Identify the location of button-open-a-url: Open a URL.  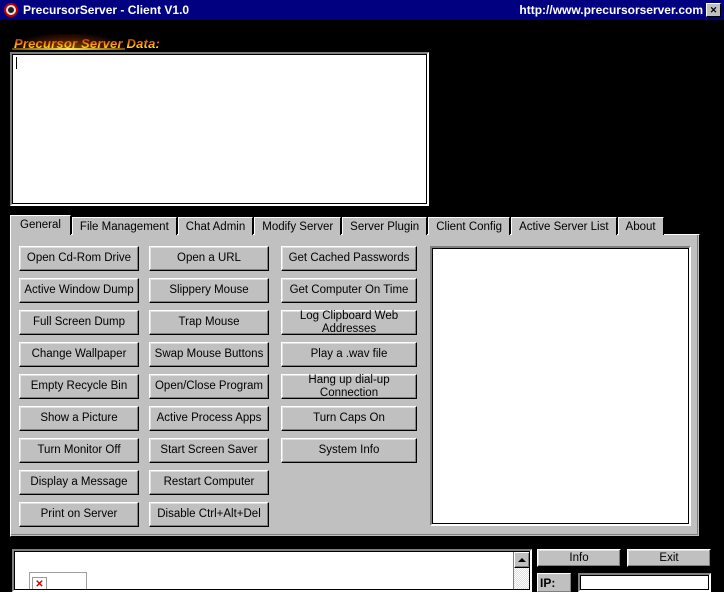
(209, 258).